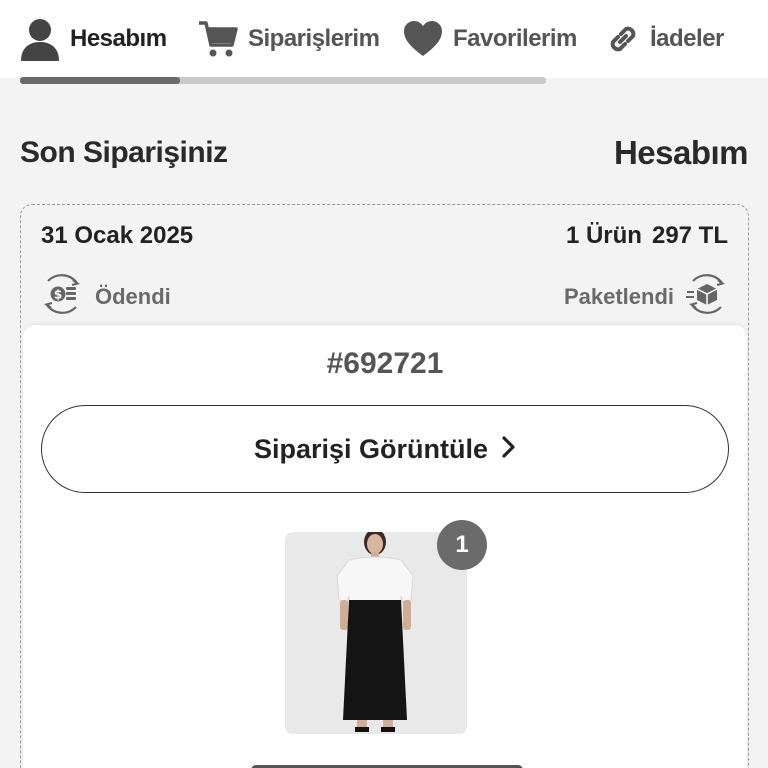 This screenshot has width=768, height=768. What do you see at coordinates (376, 633) in the screenshot?
I see `product-image` at bounding box center [376, 633].